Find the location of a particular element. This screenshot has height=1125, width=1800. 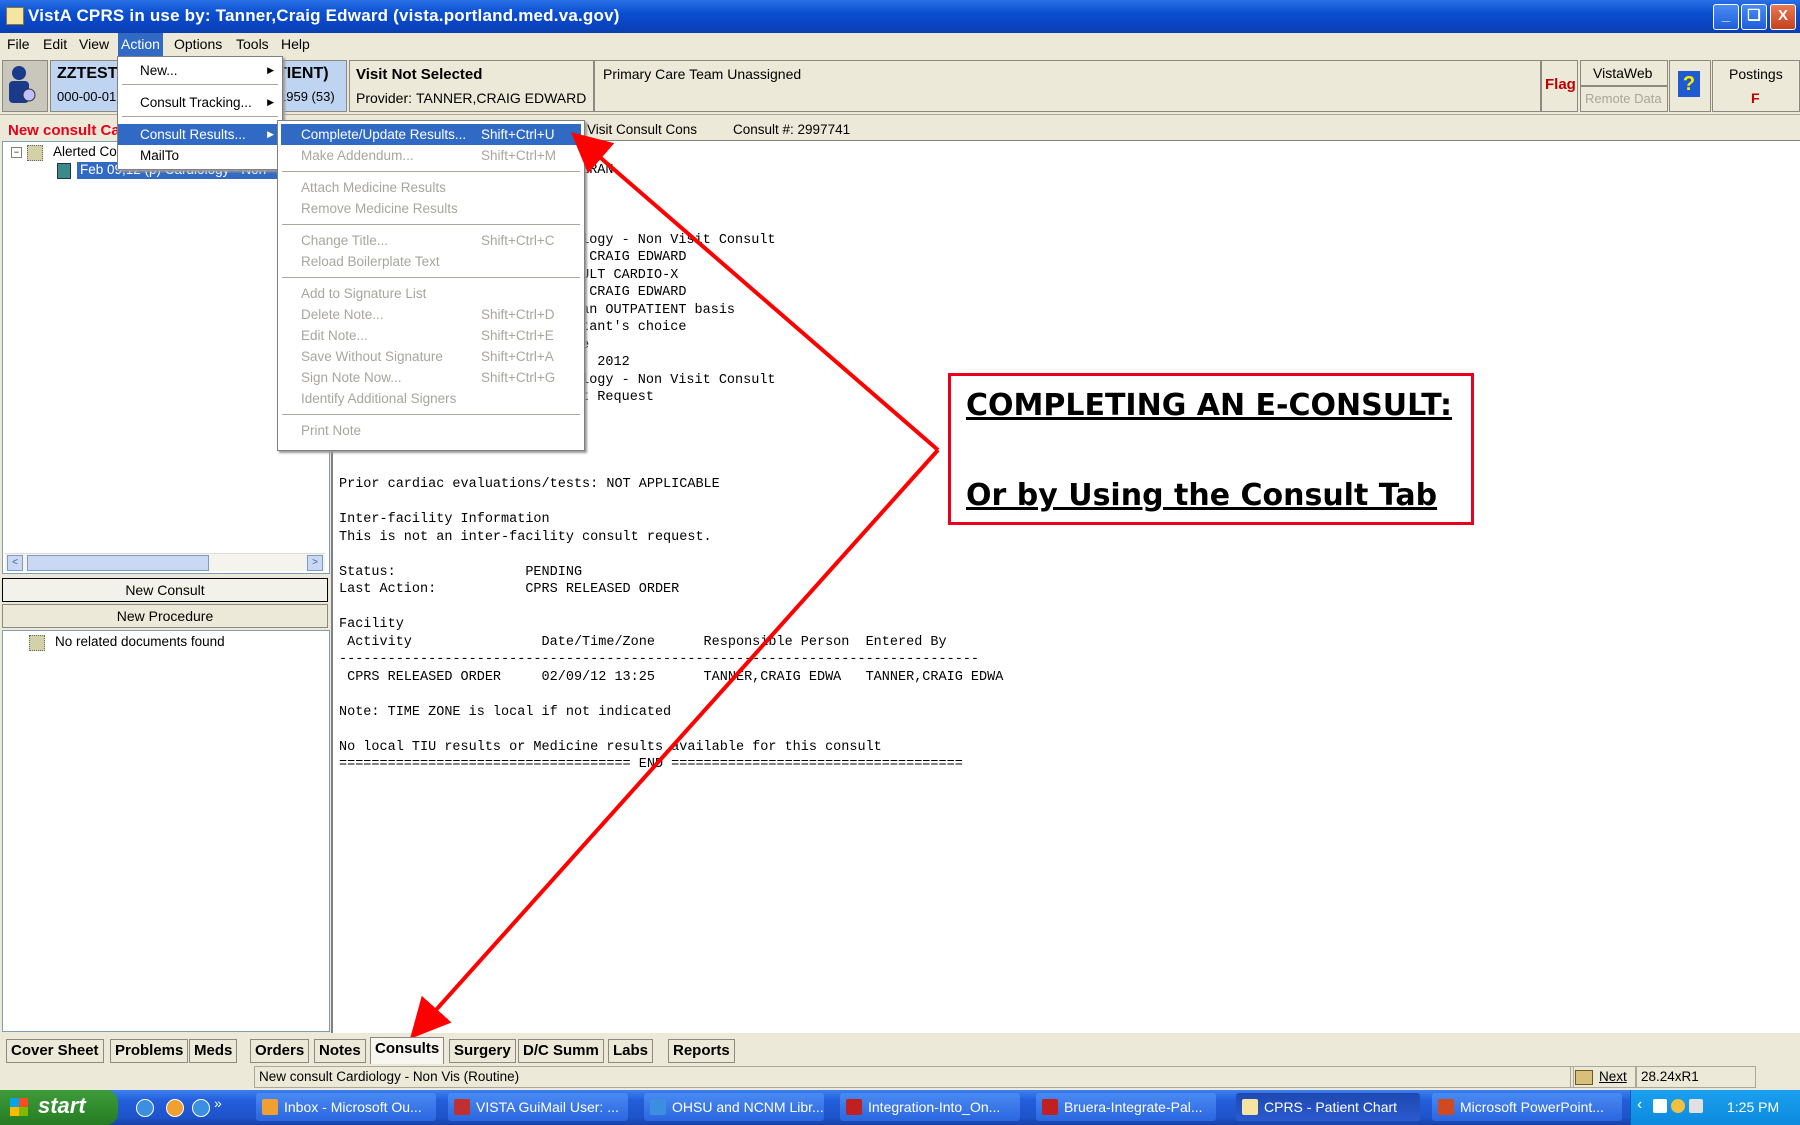

quick-launch: » is located at coordinates (178, 1107).